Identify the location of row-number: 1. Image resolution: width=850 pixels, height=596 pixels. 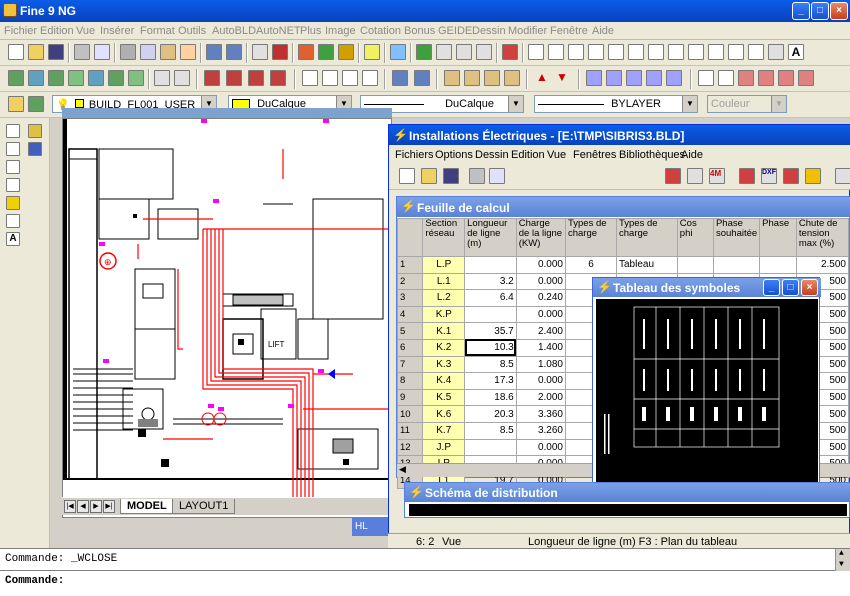
(410, 265).